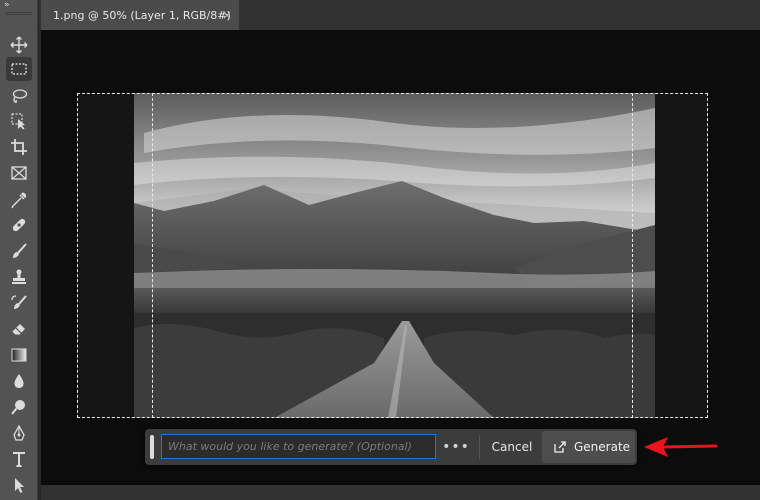 This screenshot has height=500, width=760. I want to click on dodge-tool, so click(19, 407).